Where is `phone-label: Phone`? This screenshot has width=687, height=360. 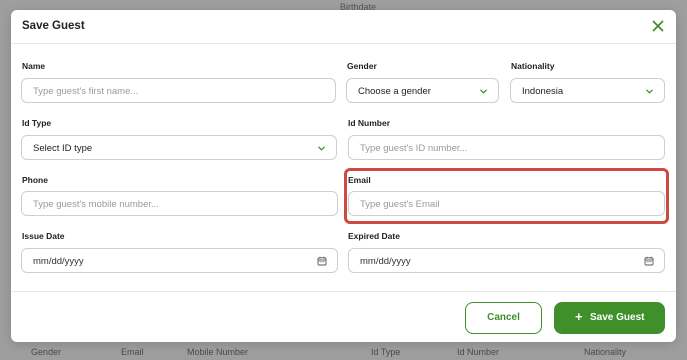
phone-label: Phone is located at coordinates (35, 180).